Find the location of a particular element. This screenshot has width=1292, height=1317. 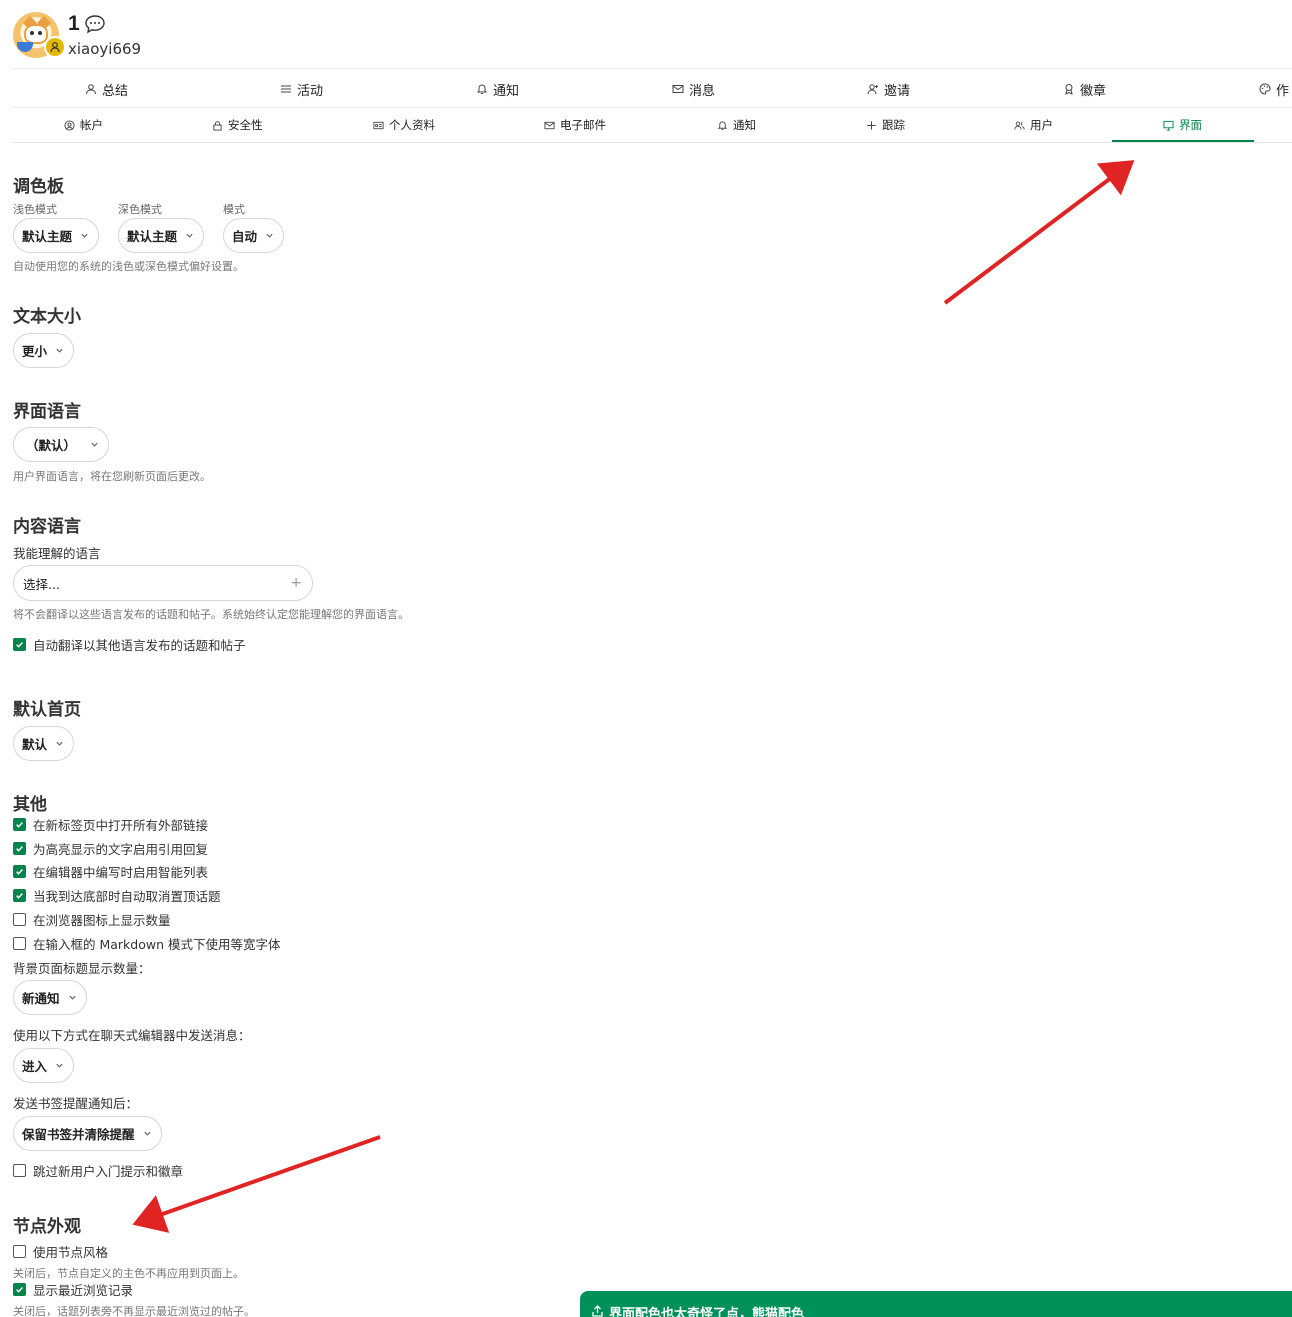

bookmark-label: 发送书签提醒通知后： is located at coordinates (76, 1103).